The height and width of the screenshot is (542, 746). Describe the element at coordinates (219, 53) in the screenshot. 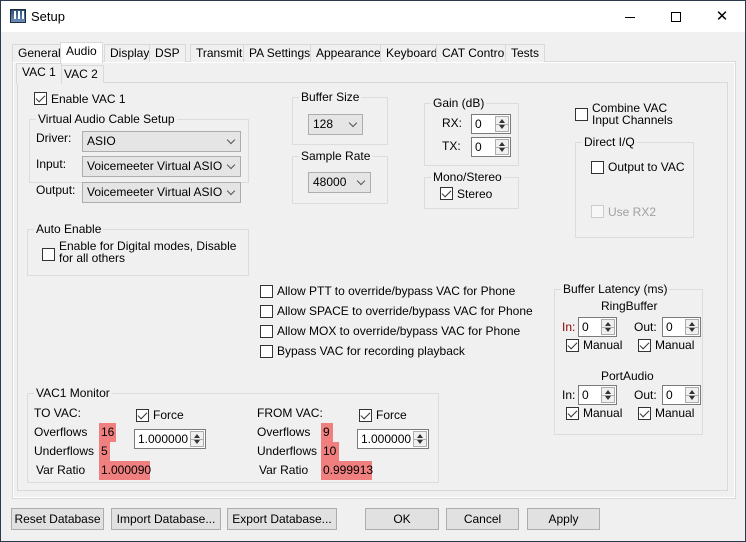

I see `tab-transmit: Transmit` at that location.